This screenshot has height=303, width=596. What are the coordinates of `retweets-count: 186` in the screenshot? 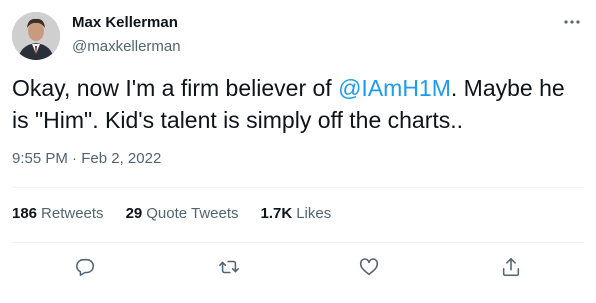 It's located at (25, 213).